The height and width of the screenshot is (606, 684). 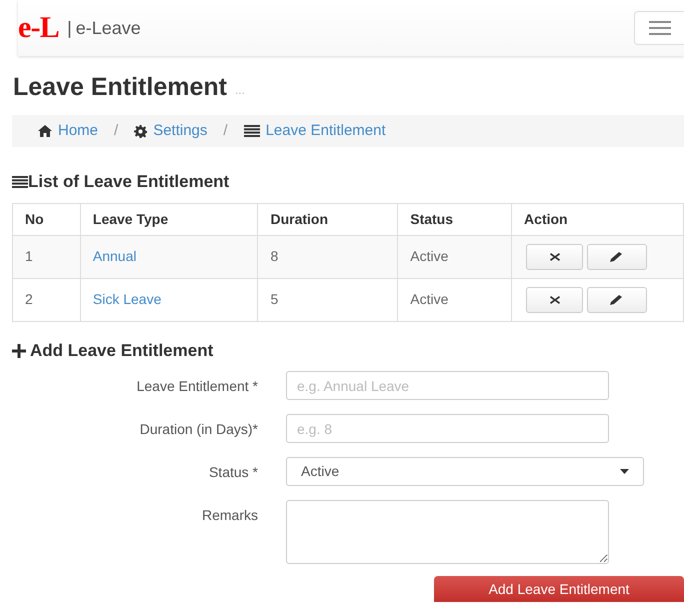 What do you see at coordinates (108, 28) in the screenshot?
I see `brand-name: e-Leave` at bounding box center [108, 28].